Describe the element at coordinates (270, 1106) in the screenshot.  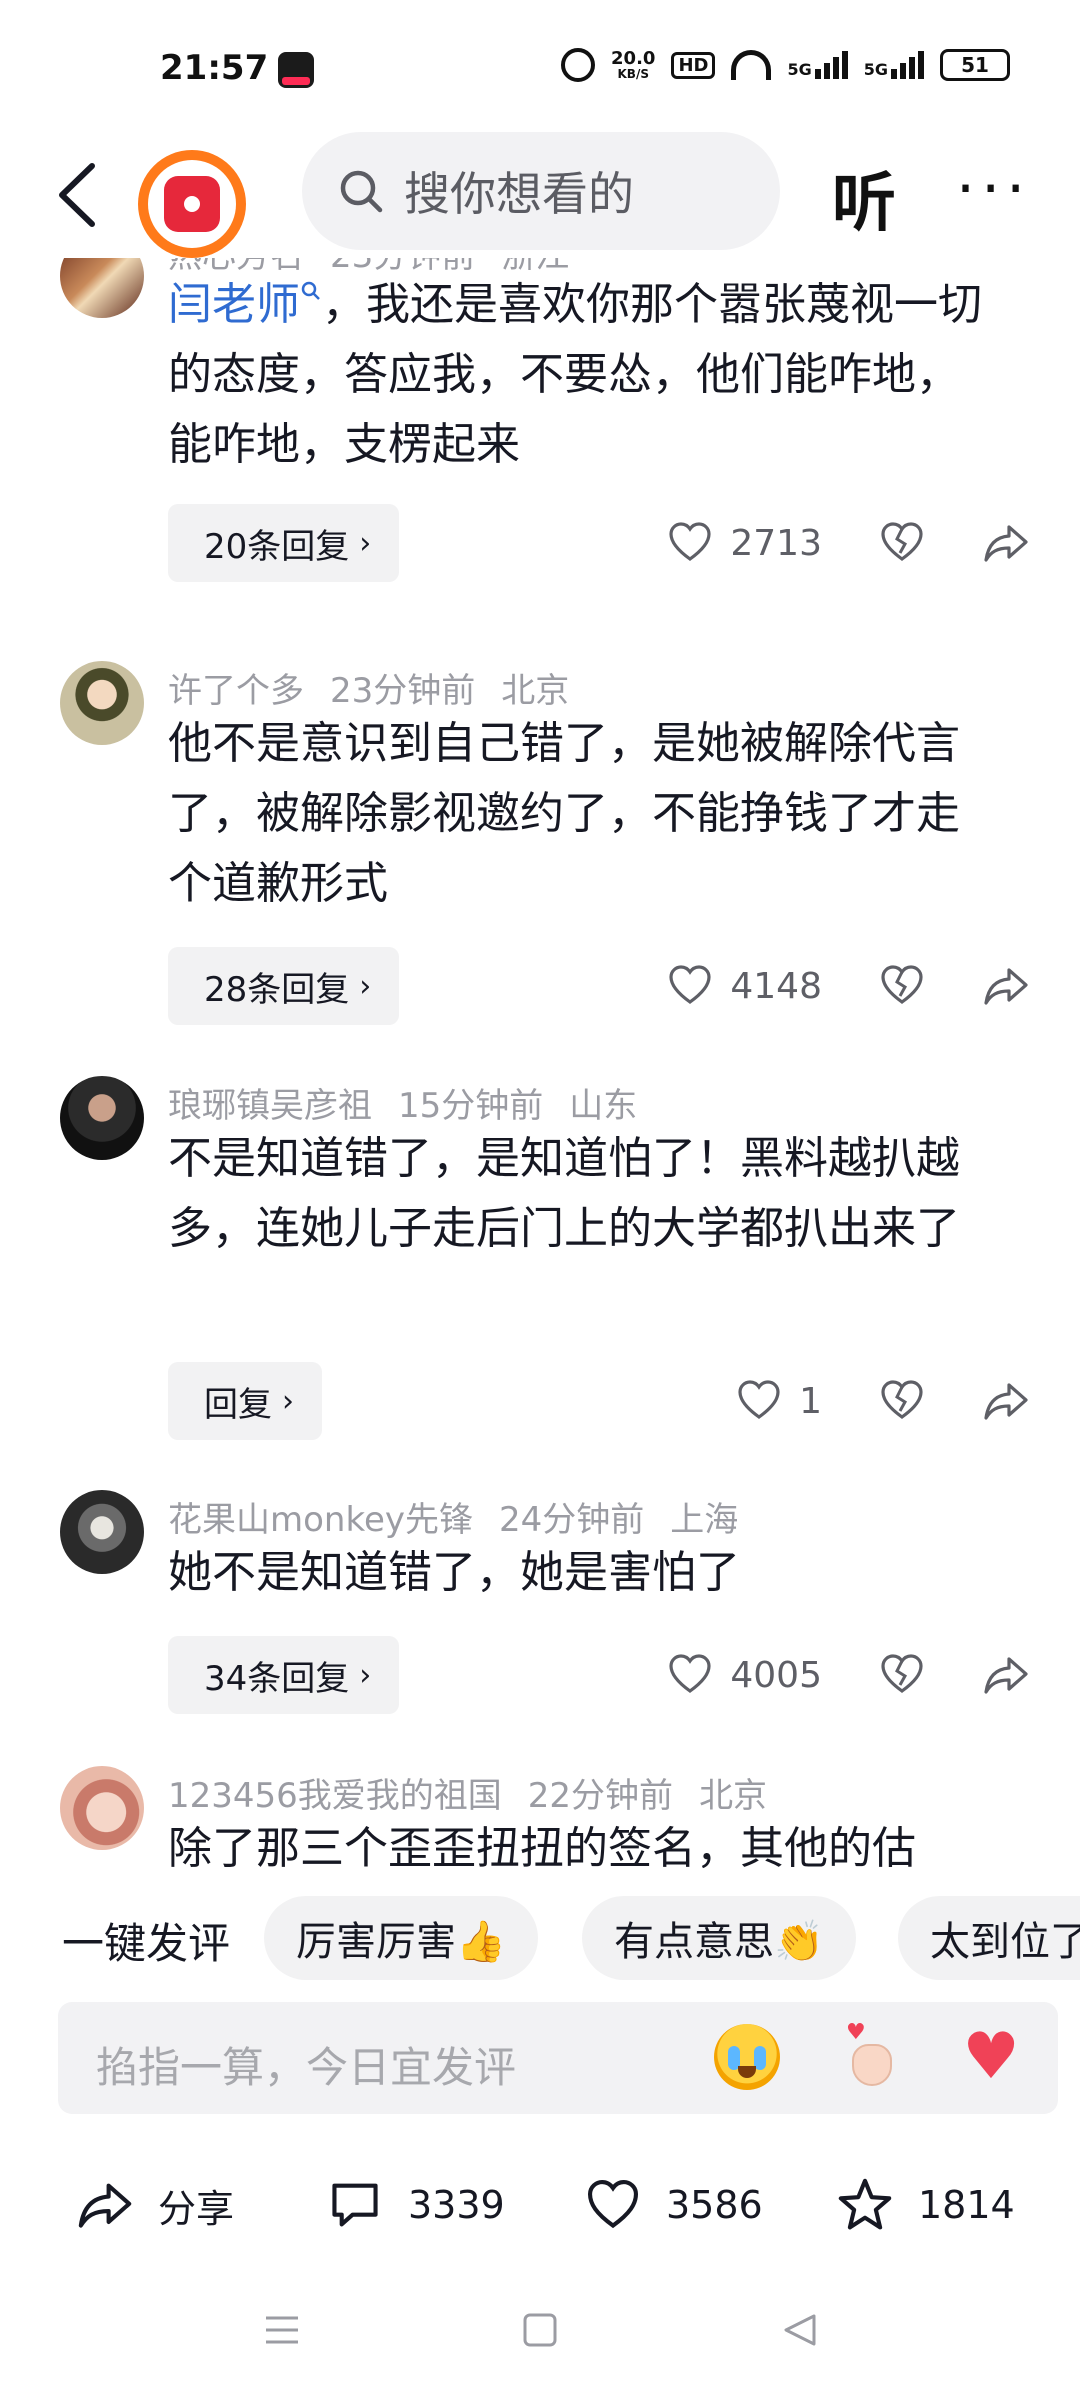
I see `comment-username: 琅琊镇吴彦祖` at that location.